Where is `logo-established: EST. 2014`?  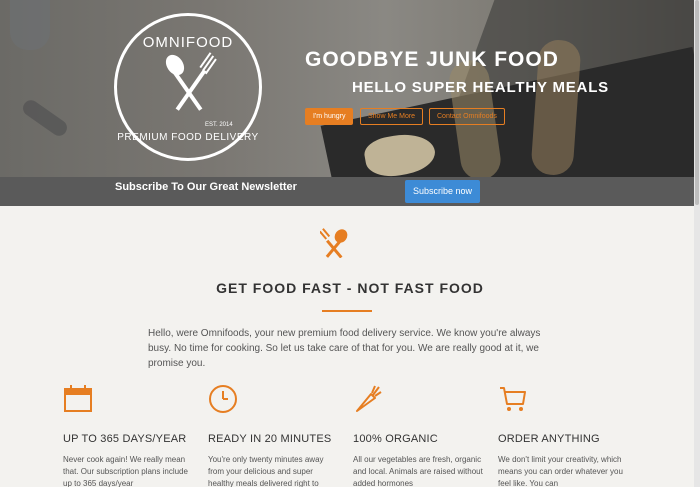
logo-established: EST. 2014 is located at coordinates (219, 125).